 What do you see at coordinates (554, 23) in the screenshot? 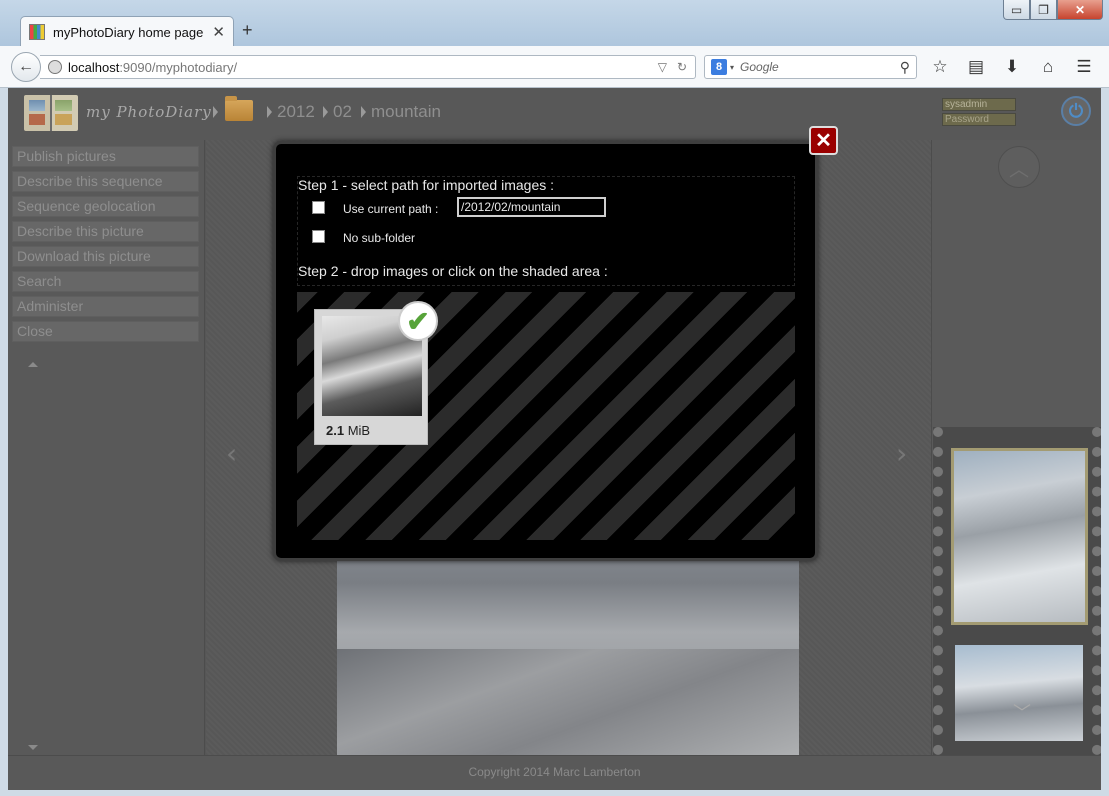
I see `browser-titlebar: ▭ ❐ ✕ myPhotoDiary home page ✕ +` at bounding box center [554, 23].